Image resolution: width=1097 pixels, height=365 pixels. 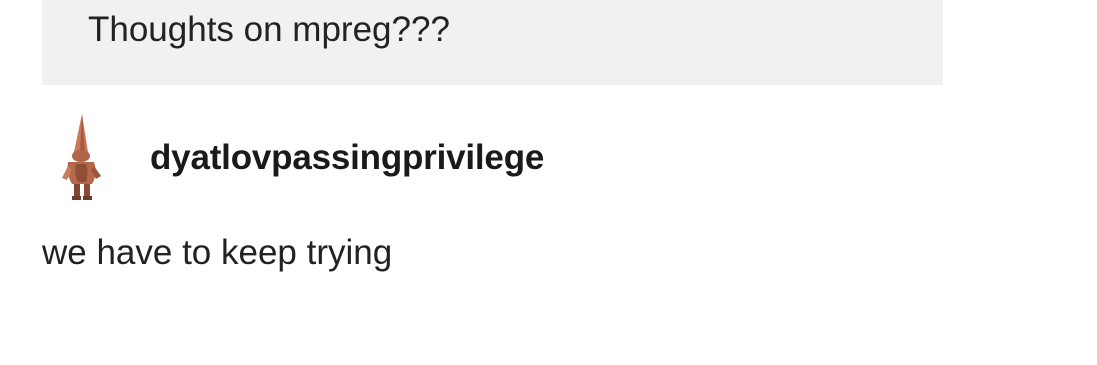 What do you see at coordinates (269, 29) in the screenshot?
I see `ask-question: Thoughts on mpreg???` at bounding box center [269, 29].